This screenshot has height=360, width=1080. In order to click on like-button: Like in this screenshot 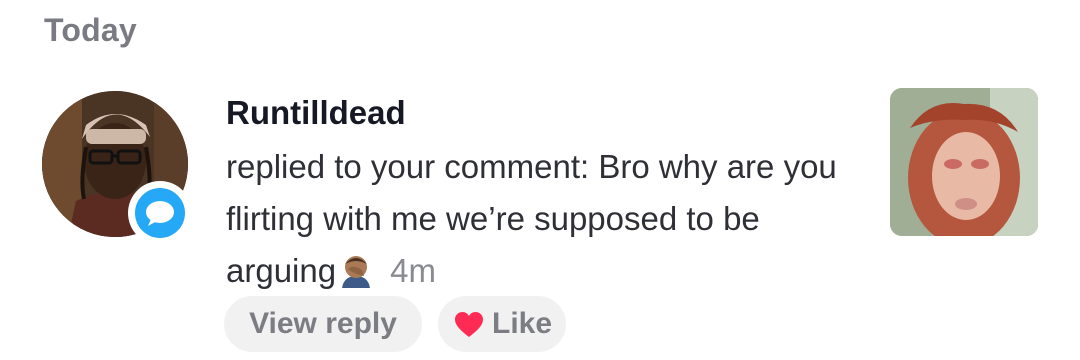, I will do `click(502, 324)`.